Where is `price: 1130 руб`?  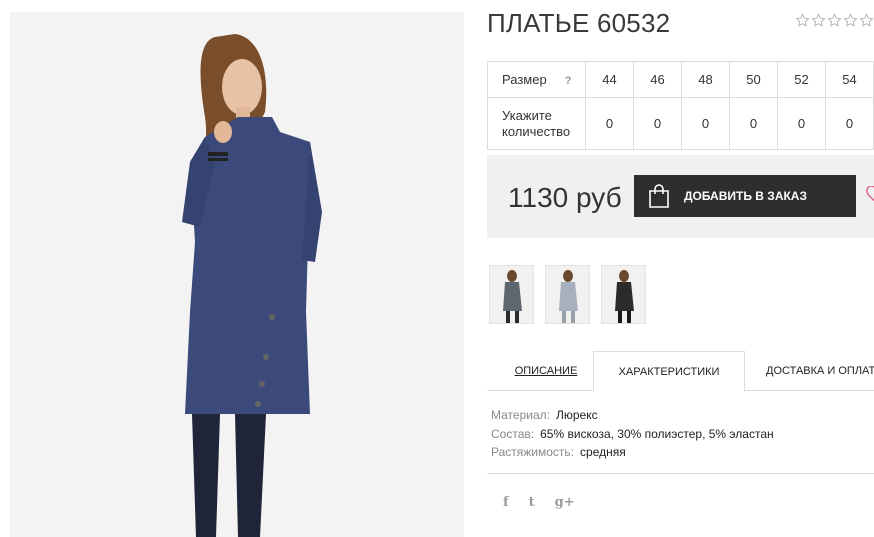 price: 1130 руб is located at coordinates (565, 197).